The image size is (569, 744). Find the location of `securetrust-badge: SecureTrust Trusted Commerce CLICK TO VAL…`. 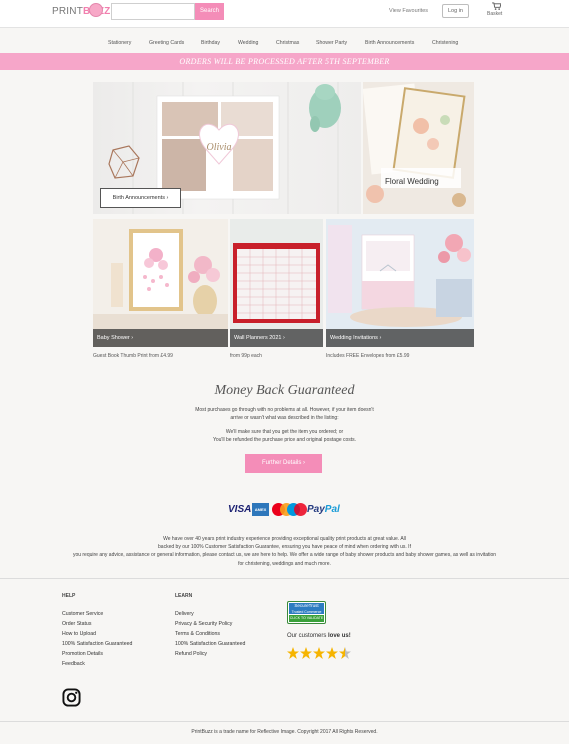

securetrust-badge: SecureTrust Trusted Commerce CLICK TO VAL… is located at coordinates (306, 612).